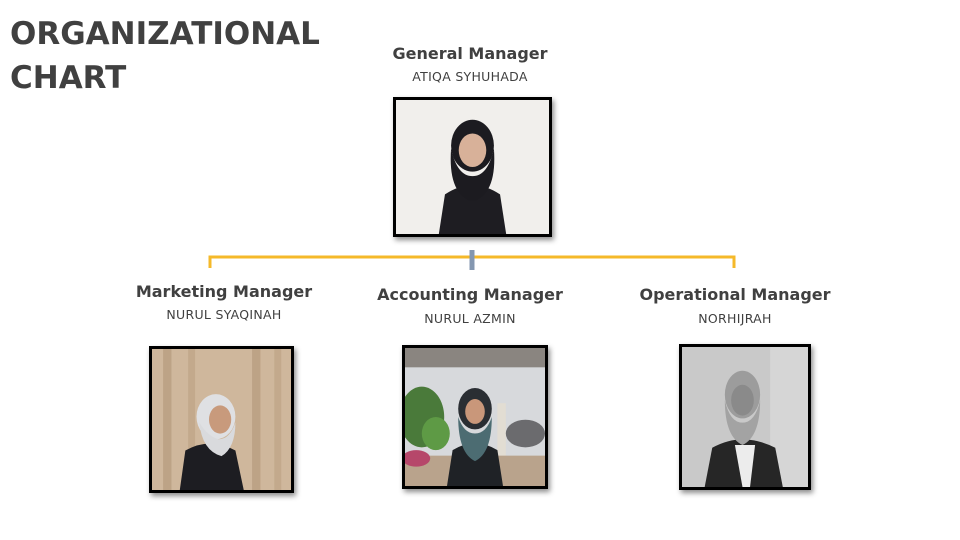  What do you see at coordinates (735, 318) in the screenshot?
I see `operational-manager-name: NORHIJRAH` at bounding box center [735, 318].